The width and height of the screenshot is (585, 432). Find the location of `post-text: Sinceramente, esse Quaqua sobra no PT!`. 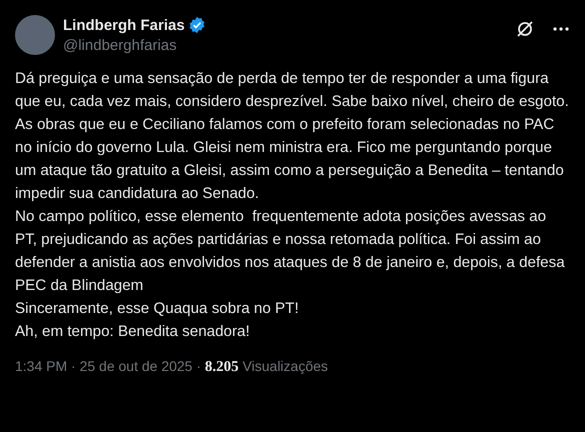

post-text: Sinceramente, esse Quaqua sobra no PT! is located at coordinates (157, 309).